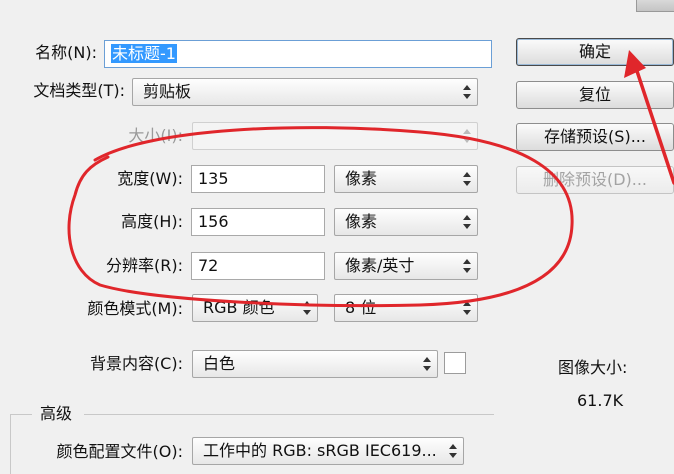 The width and height of the screenshot is (674, 474). What do you see at coordinates (653, 122) in the screenshot?
I see `annotation-arrow-line` at bounding box center [653, 122].